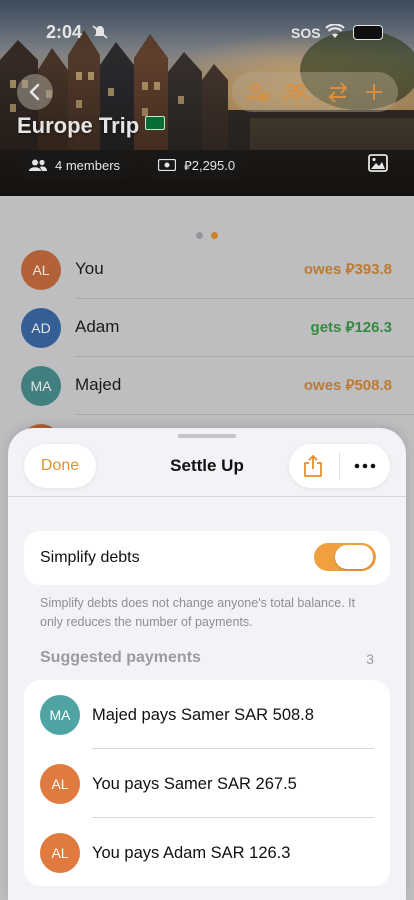 This screenshot has height=900, width=414. I want to click on sheet-grabber, so click(207, 436).